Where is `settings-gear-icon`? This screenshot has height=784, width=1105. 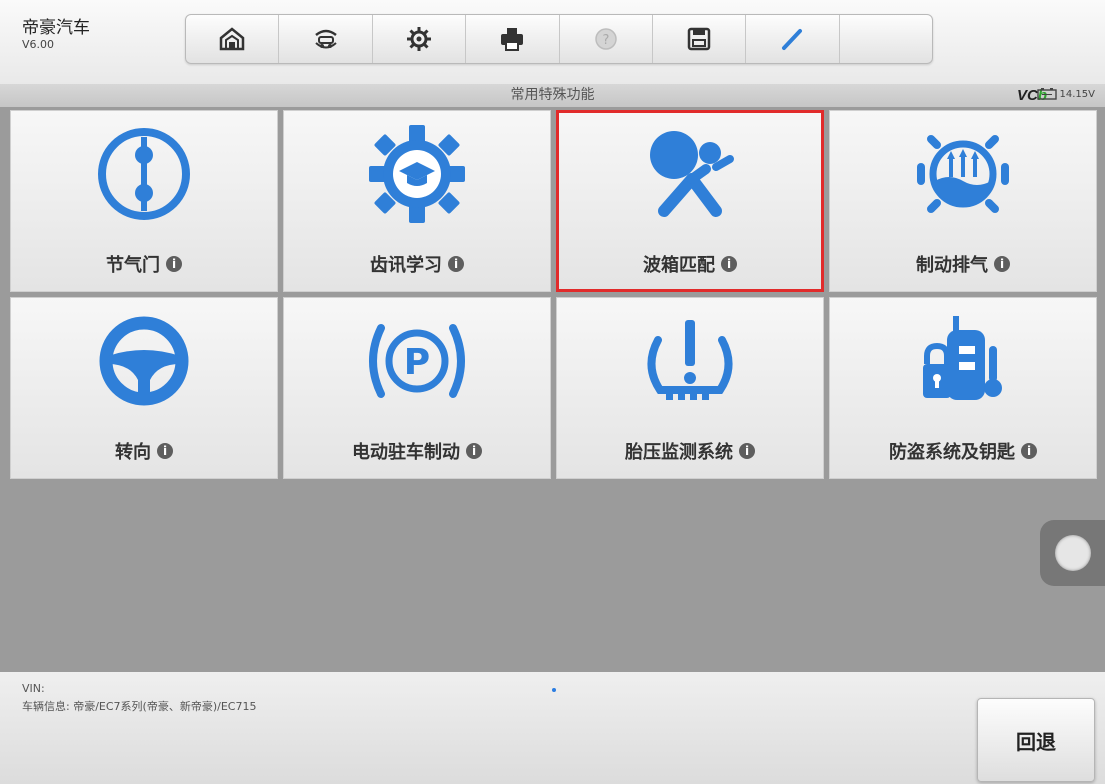 settings-gear-icon is located at coordinates (418, 39).